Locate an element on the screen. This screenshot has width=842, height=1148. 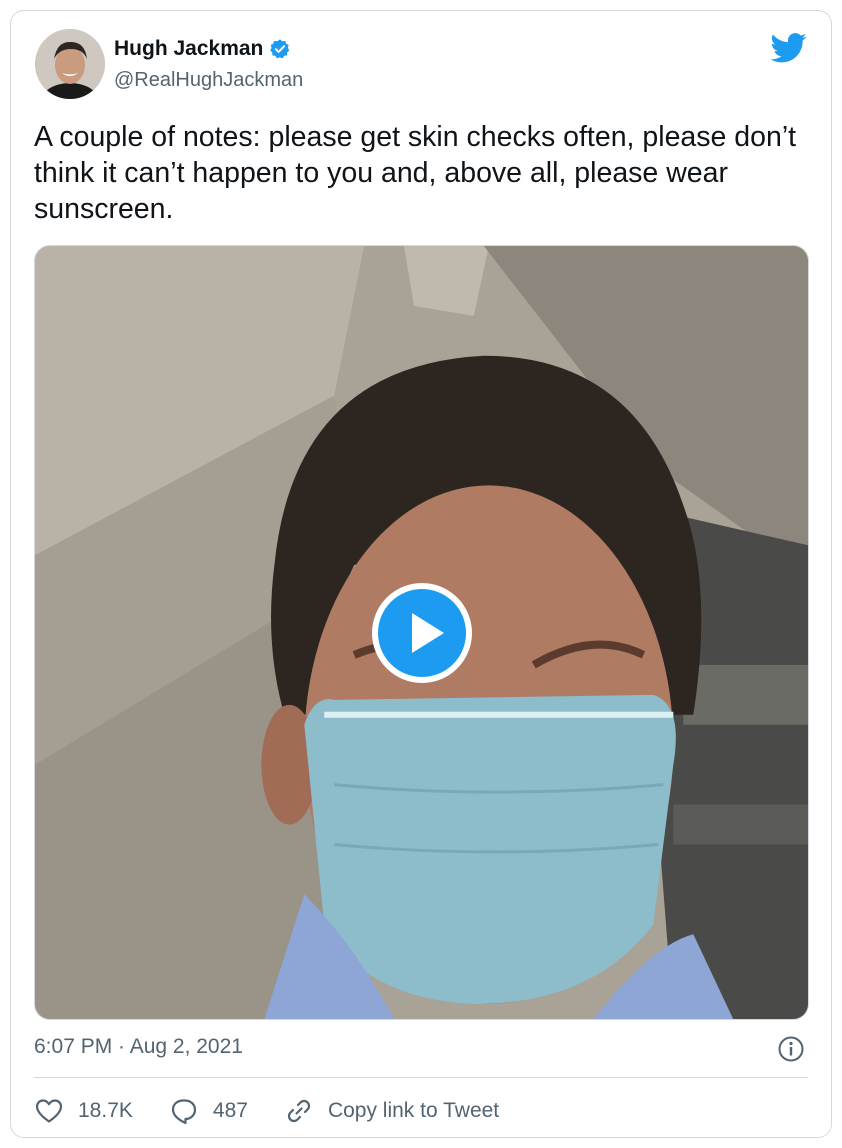
copy-link-button: Copy link to Tweet is located at coordinates (391, 1111).